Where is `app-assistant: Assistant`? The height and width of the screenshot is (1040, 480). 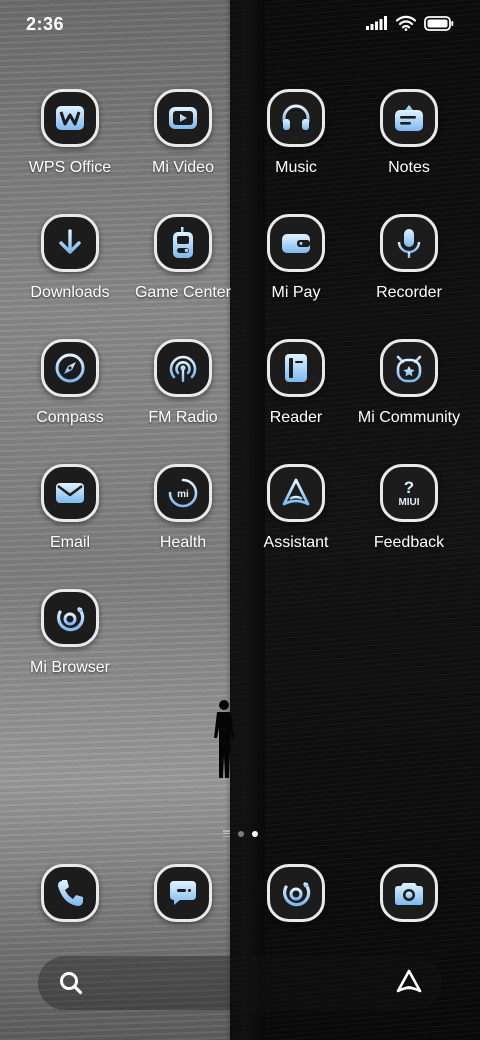 app-assistant: Assistant is located at coordinates (296, 508).